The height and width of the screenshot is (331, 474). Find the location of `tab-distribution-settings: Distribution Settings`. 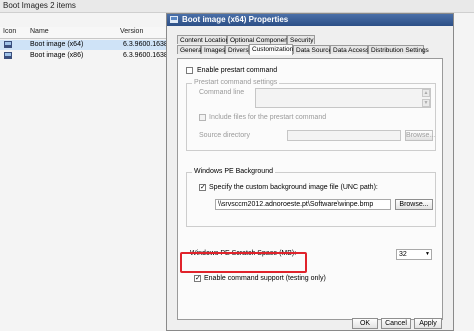

tab-distribution-settings: Distribution Settings is located at coordinates (398, 49).